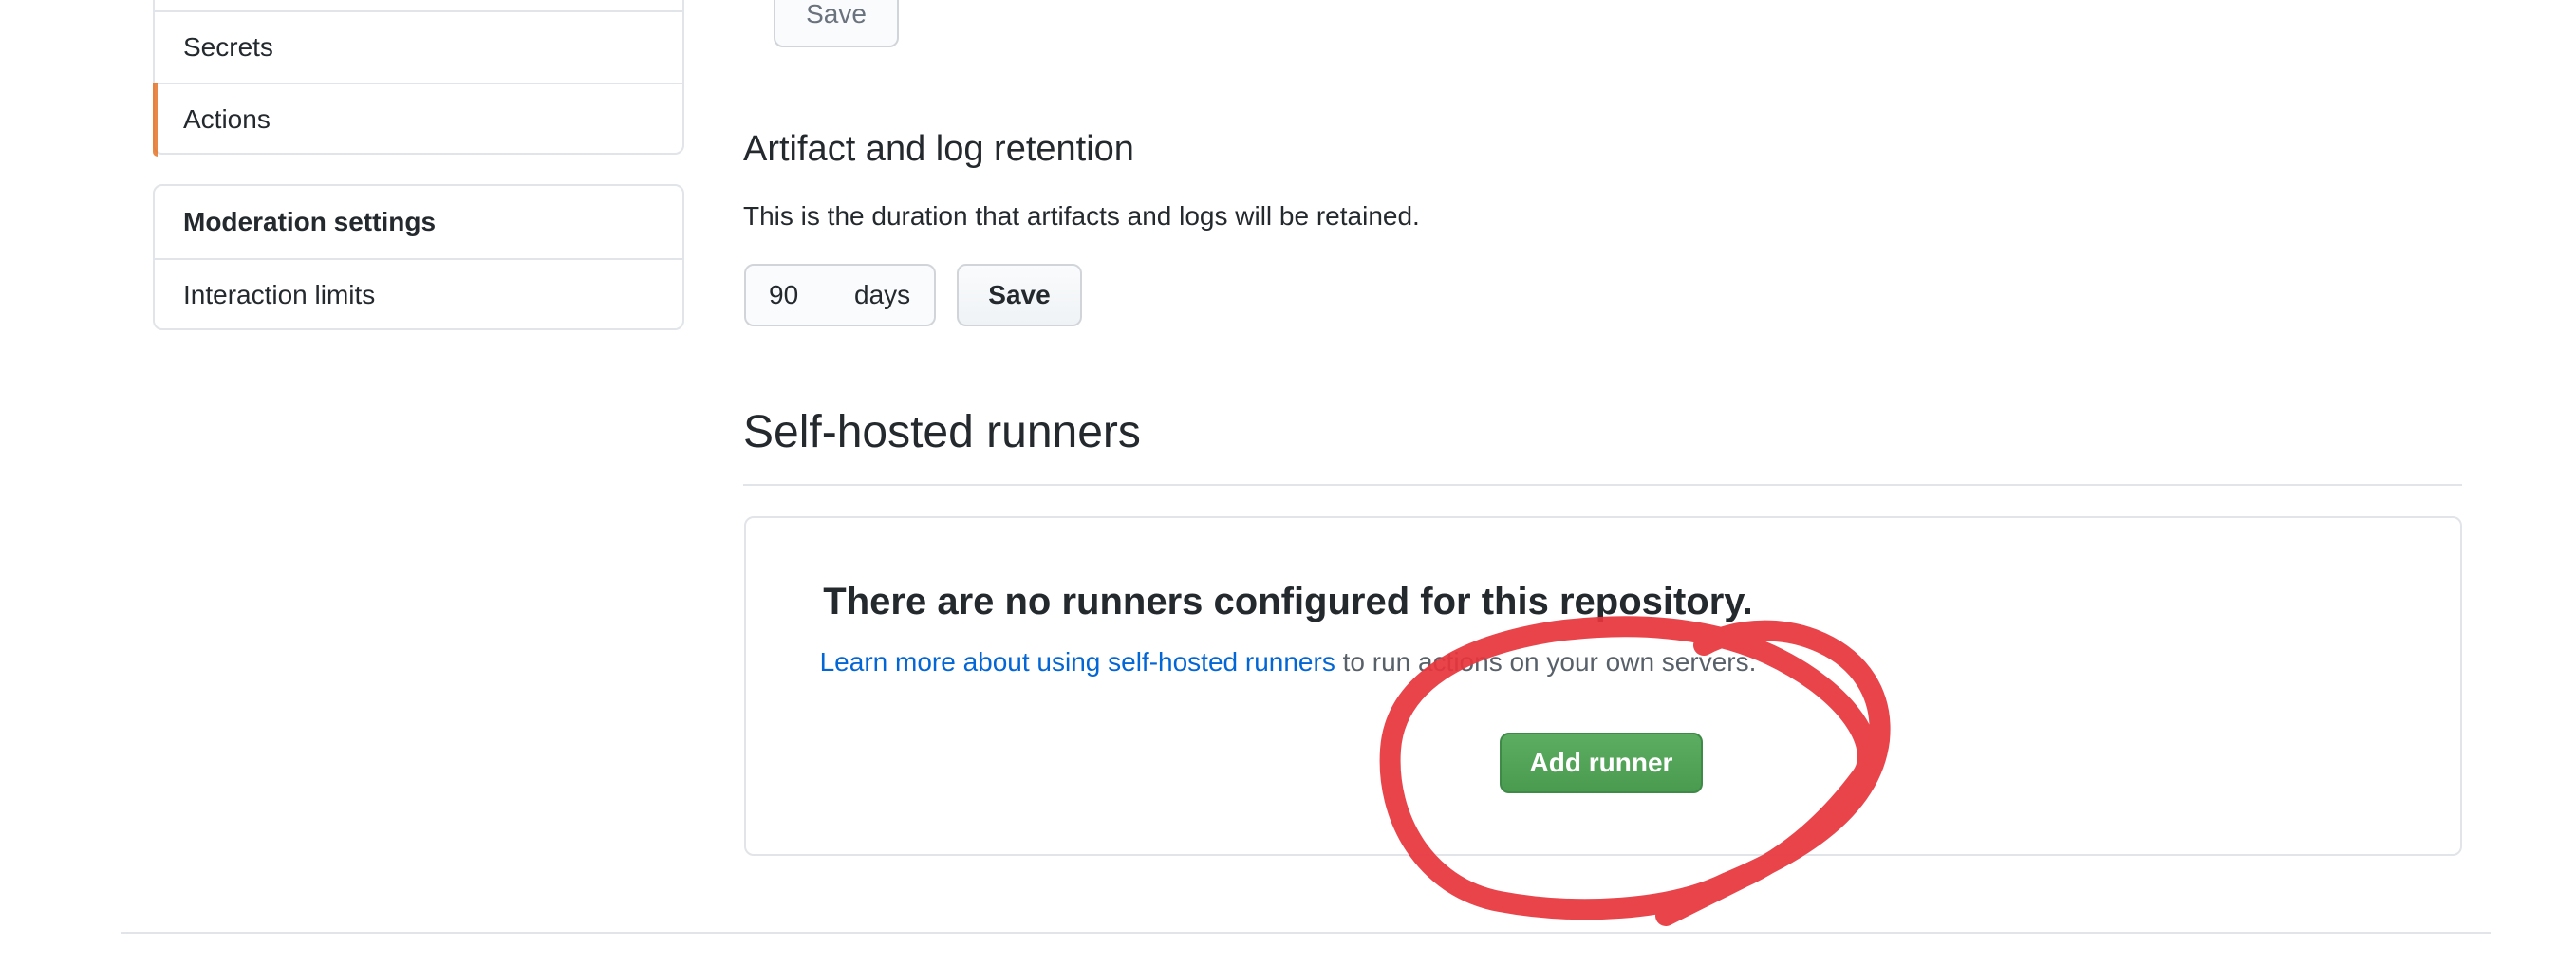 This screenshot has width=2576, height=966. I want to click on retention-days-input: 90, so click(812, 295).